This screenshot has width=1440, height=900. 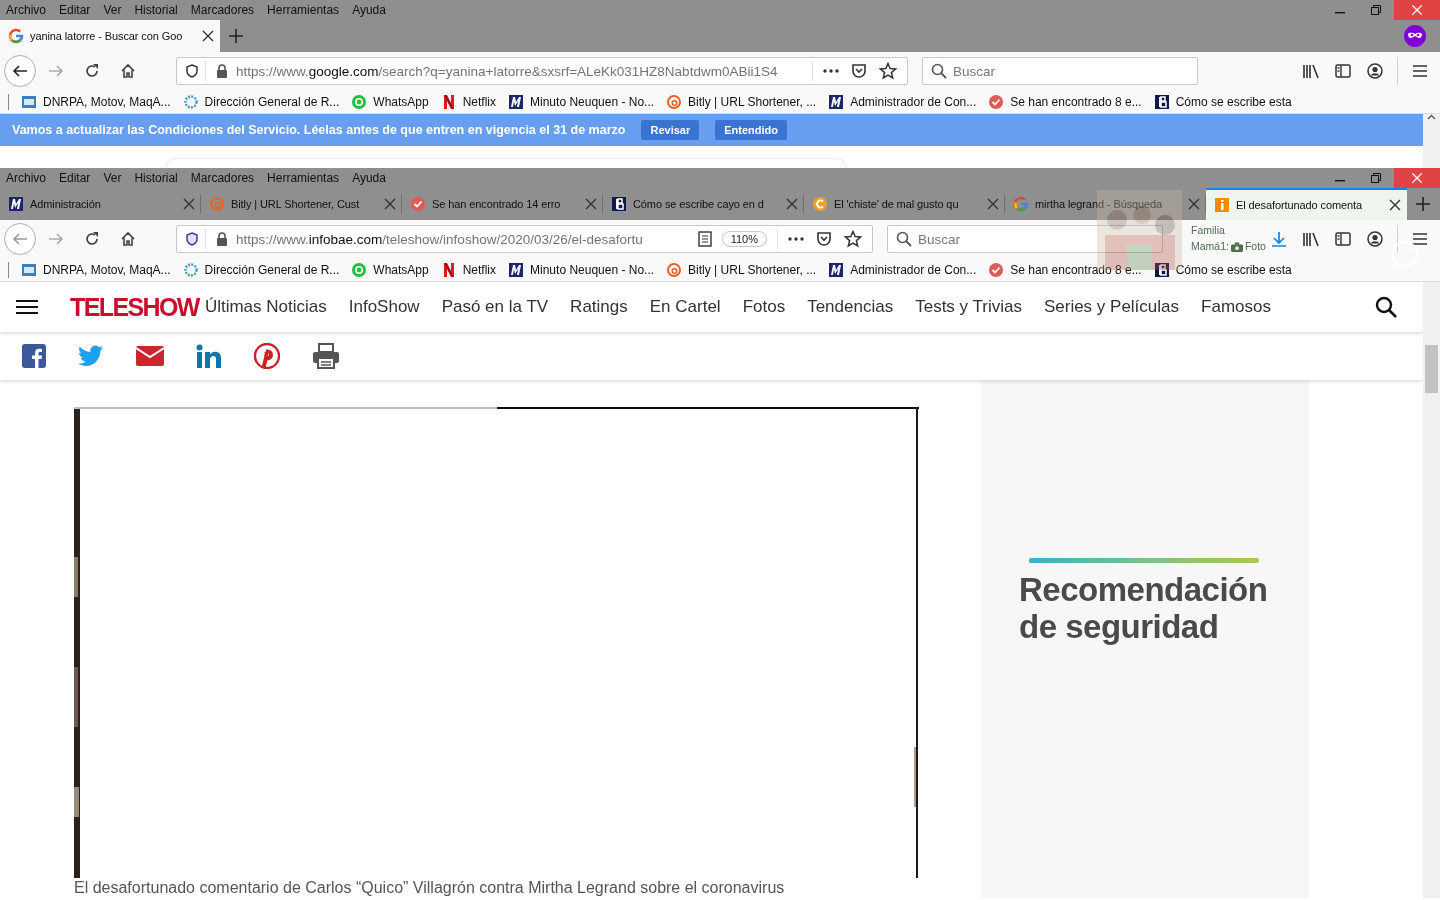 What do you see at coordinates (670, 130) in the screenshot?
I see `notice-button: Revisar` at bounding box center [670, 130].